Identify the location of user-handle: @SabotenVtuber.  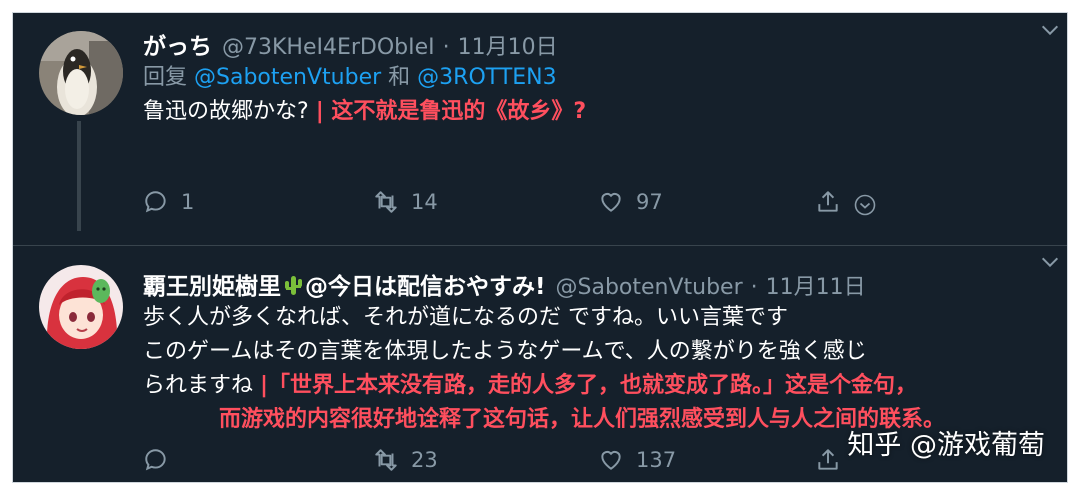
(649, 287).